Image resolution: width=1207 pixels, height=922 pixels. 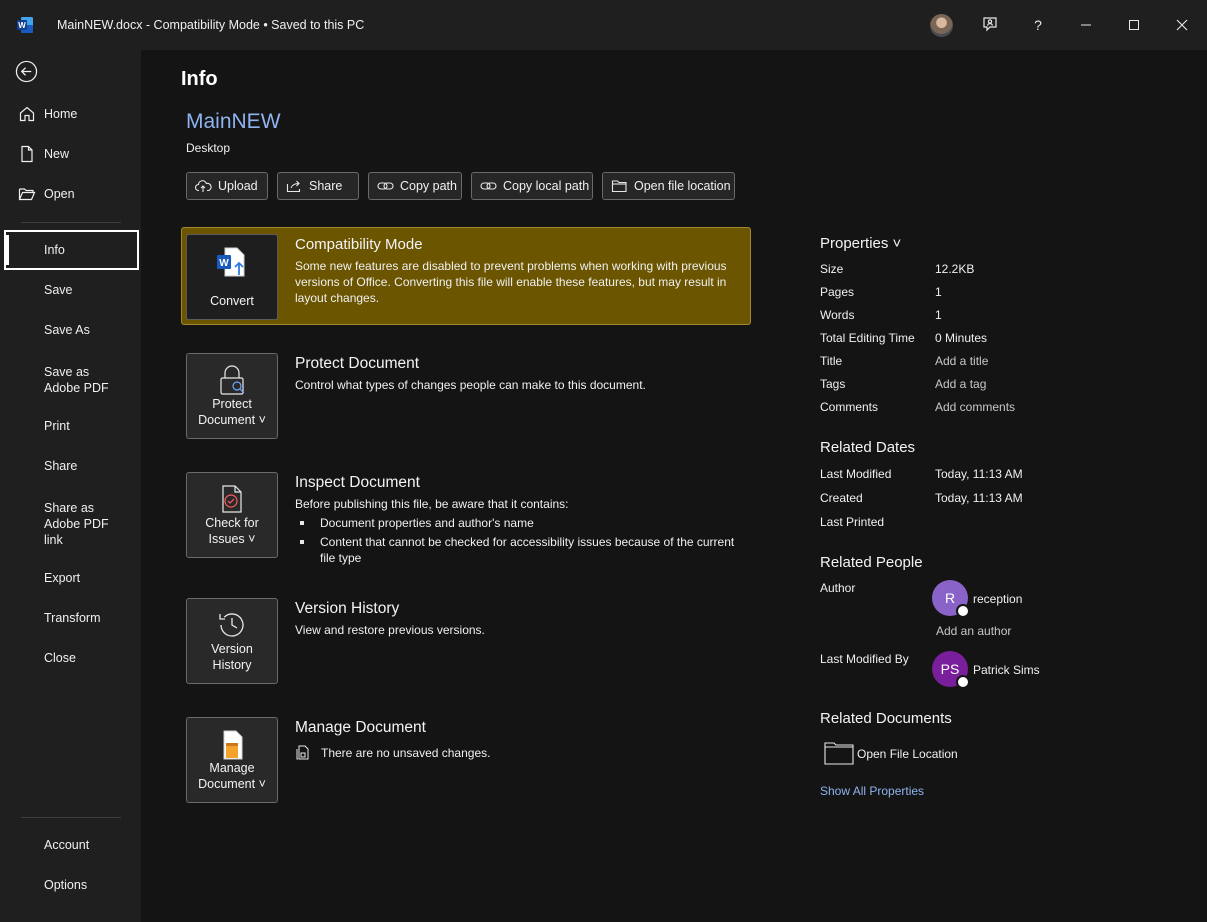 What do you see at coordinates (520, 523) in the screenshot?
I see `inspect-bullet: Document properties and author's name` at bounding box center [520, 523].